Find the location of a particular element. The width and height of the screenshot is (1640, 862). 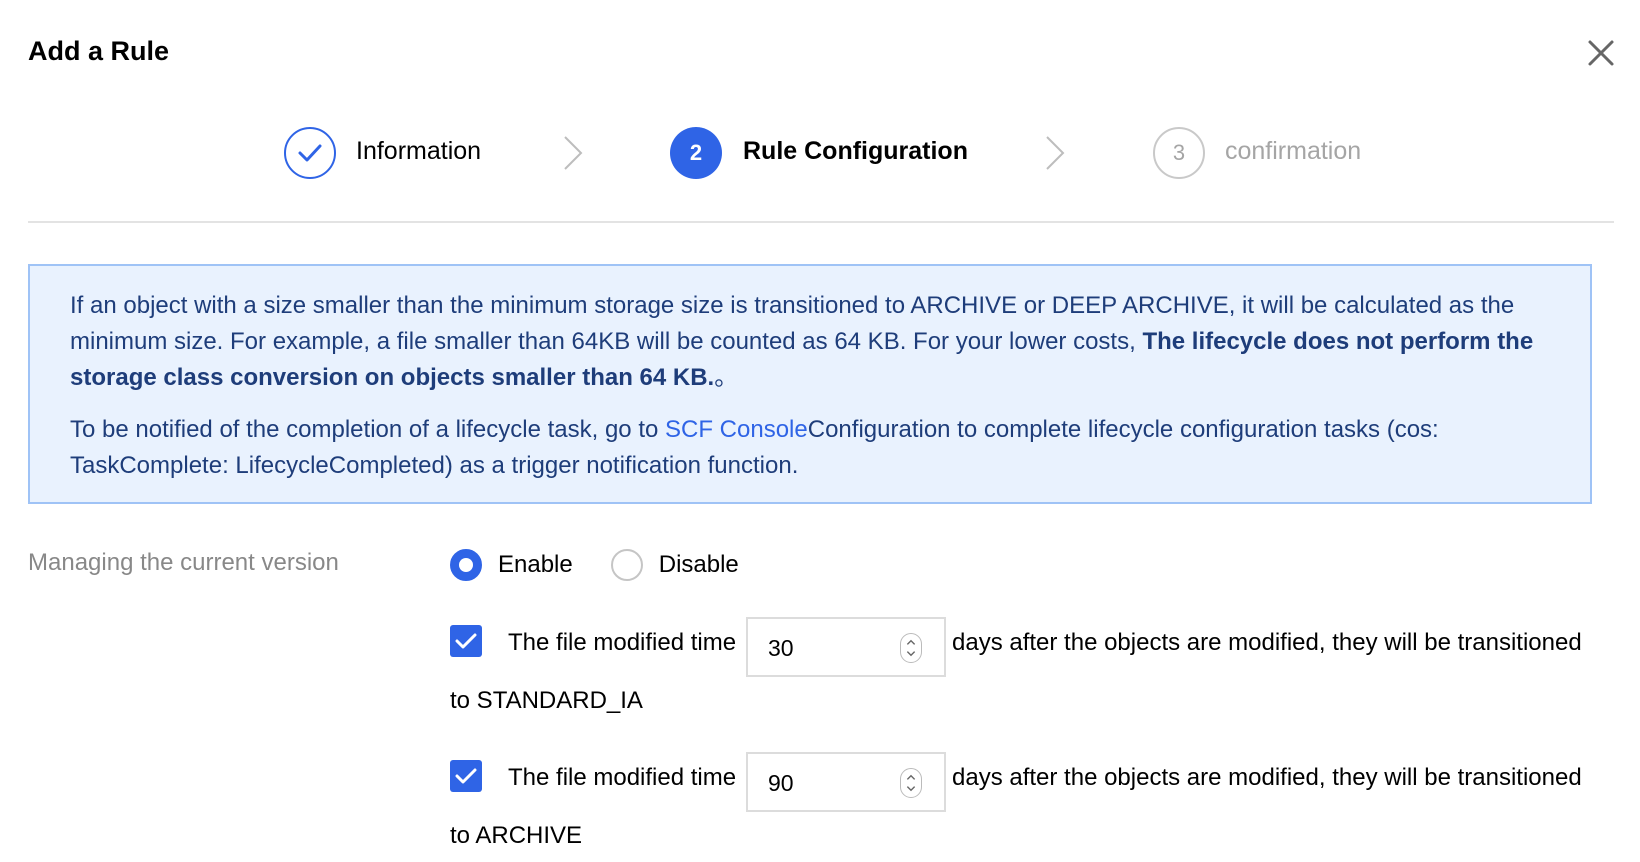

step-1-check-icon is located at coordinates (310, 153).